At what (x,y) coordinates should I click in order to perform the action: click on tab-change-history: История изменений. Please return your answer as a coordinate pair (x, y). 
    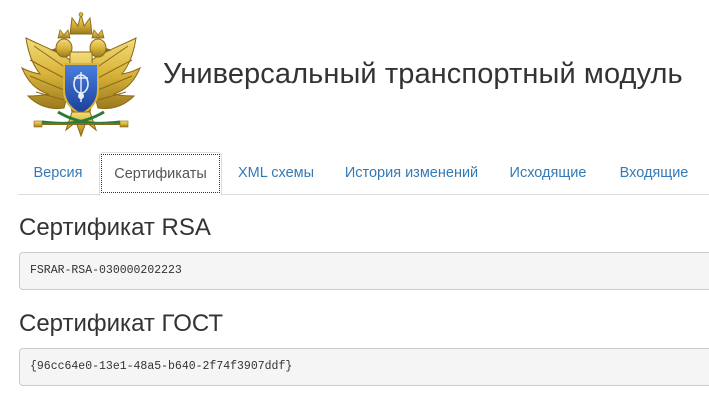
    Looking at the image, I should click on (411, 173).